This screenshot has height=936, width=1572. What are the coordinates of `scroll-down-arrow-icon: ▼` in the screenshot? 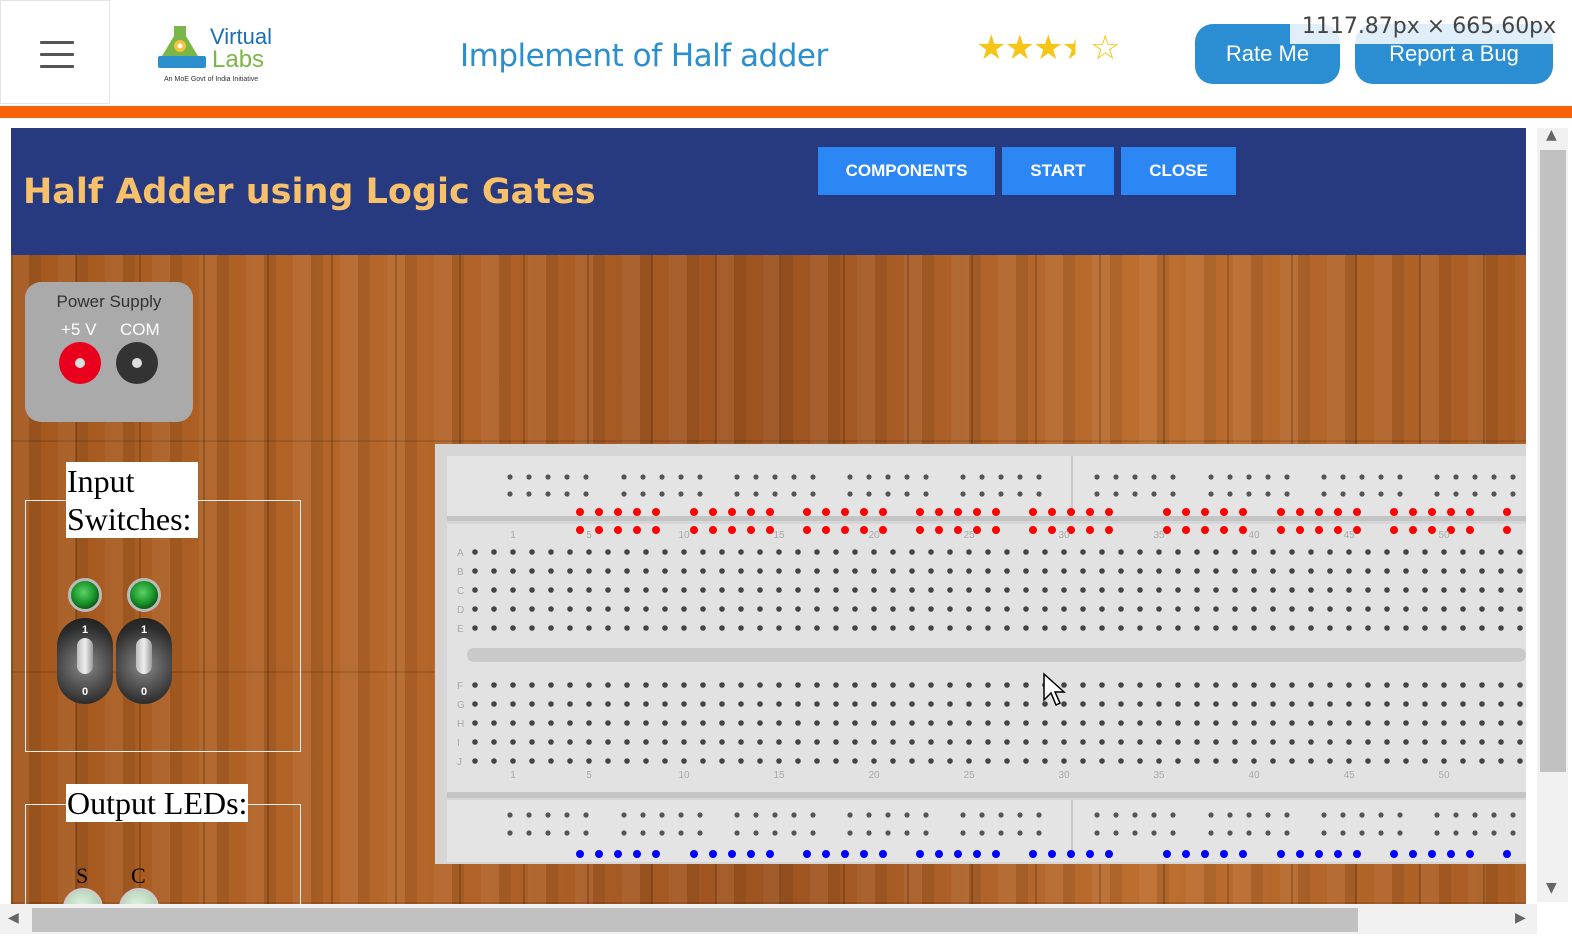 It's located at (1551, 888).